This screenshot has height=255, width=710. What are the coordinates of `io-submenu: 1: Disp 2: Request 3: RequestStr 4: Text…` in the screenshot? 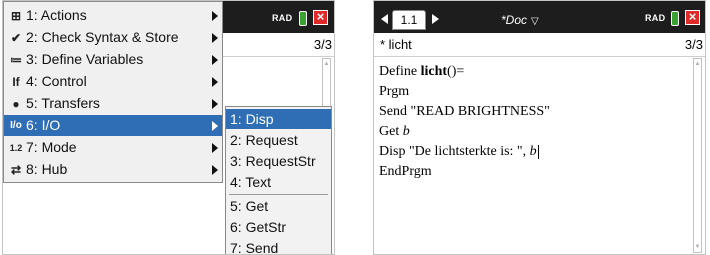 It's located at (278, 180).